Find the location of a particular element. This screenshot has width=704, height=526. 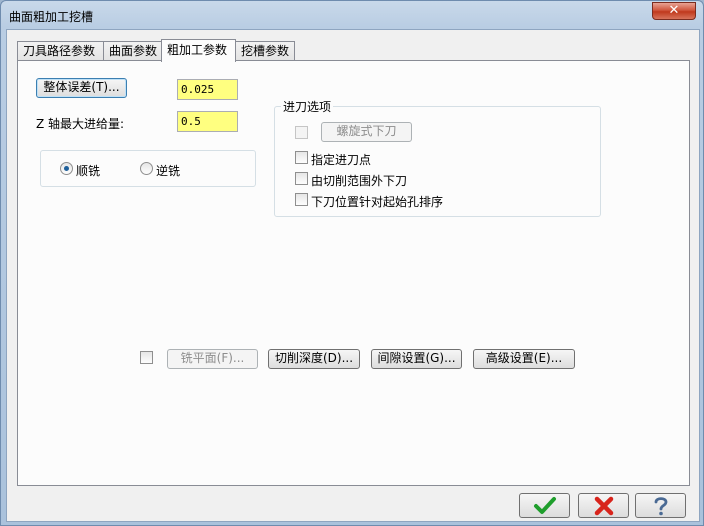

ok-button is located at coordinates (544, 505).